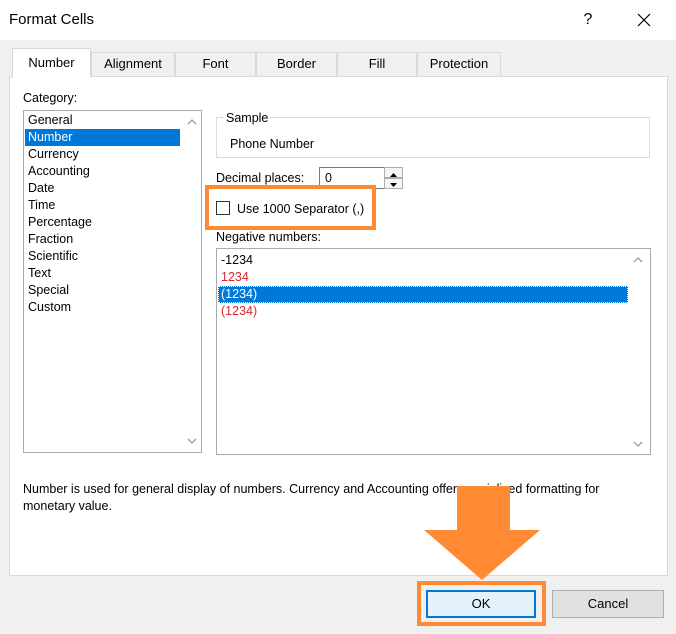 The width and height of the screenshot is (676, 634). I want to click on decimal-places-label: Decimal places:, so click(260, 178).